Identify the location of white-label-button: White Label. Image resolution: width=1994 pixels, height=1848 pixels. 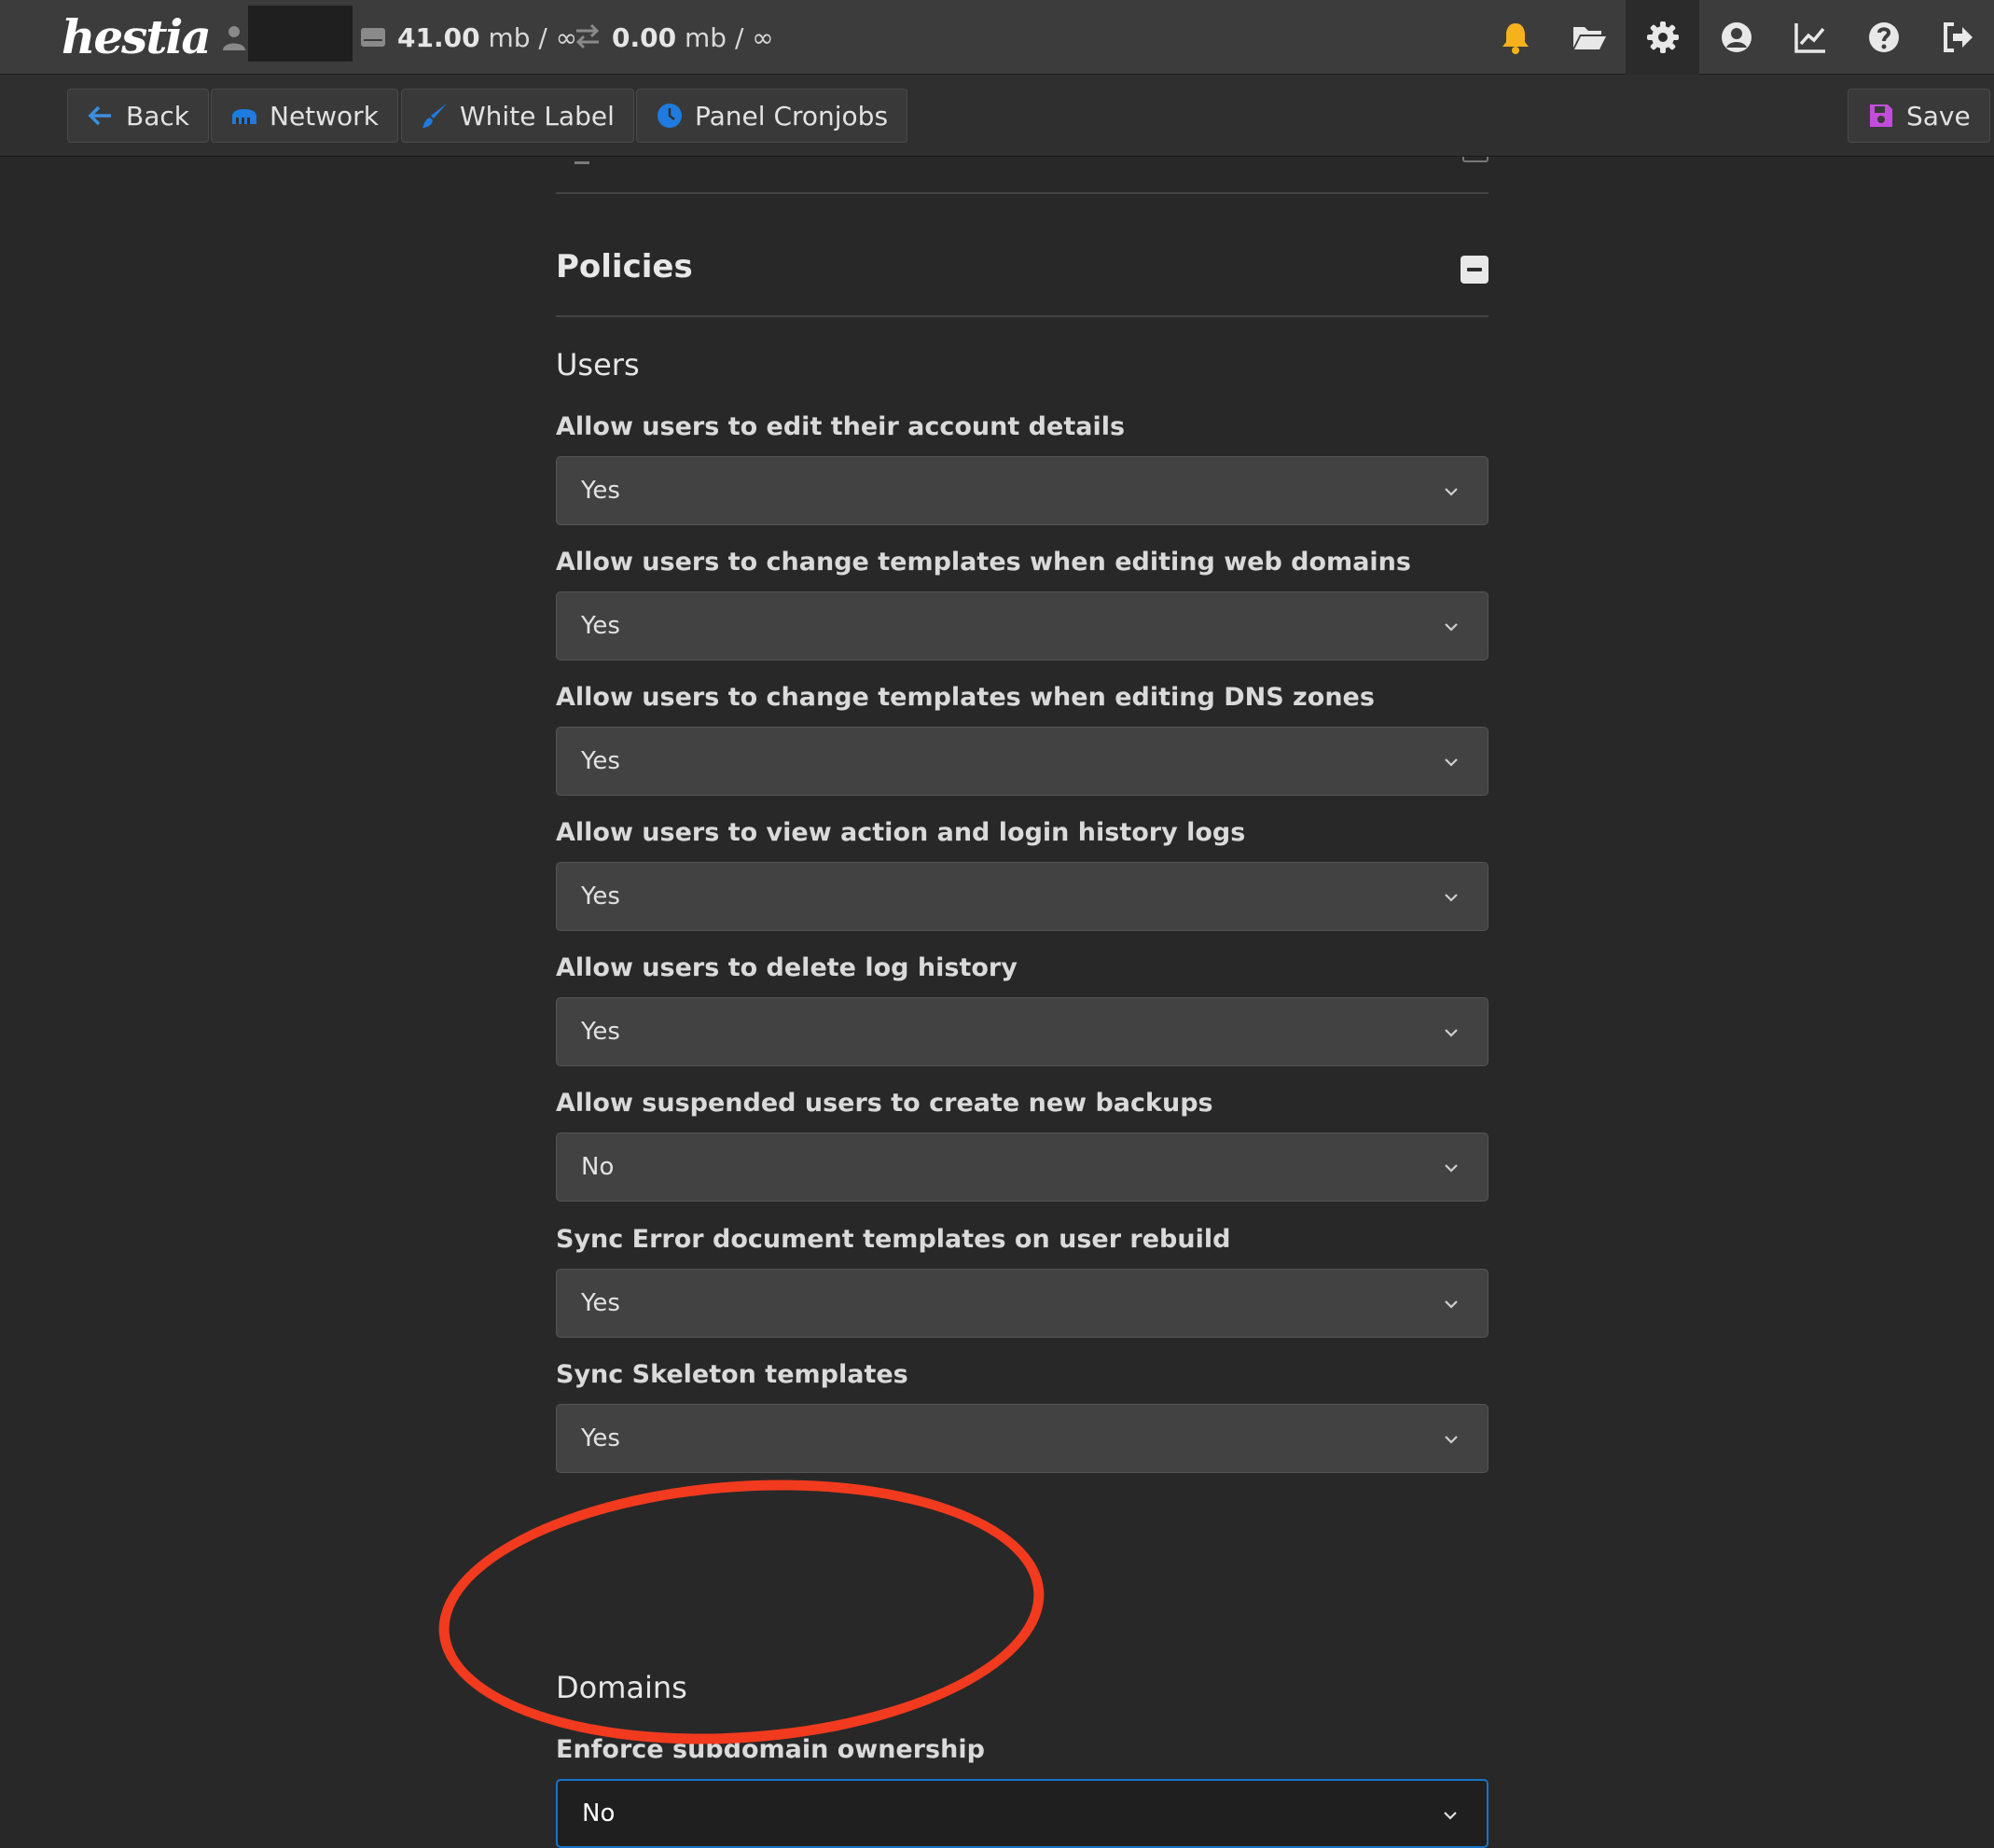
(517, 116).